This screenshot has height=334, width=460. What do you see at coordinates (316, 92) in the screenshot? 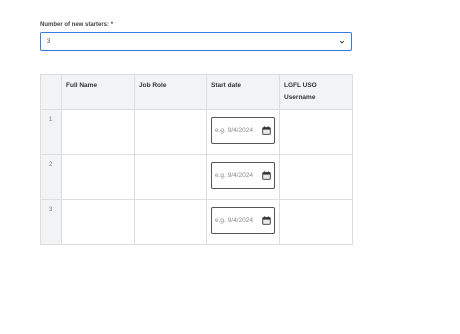
I see `header-lgfl-username: LGFL USO Username` at bounding box center [316, 92].